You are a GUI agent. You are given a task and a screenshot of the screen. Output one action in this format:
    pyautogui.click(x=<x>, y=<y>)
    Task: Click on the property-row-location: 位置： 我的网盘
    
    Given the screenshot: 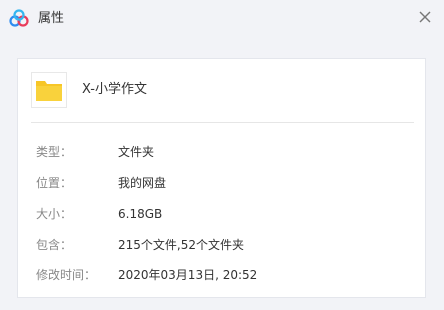 What is the action you would take?
    pyautogui.click(x=222, y=183)
    